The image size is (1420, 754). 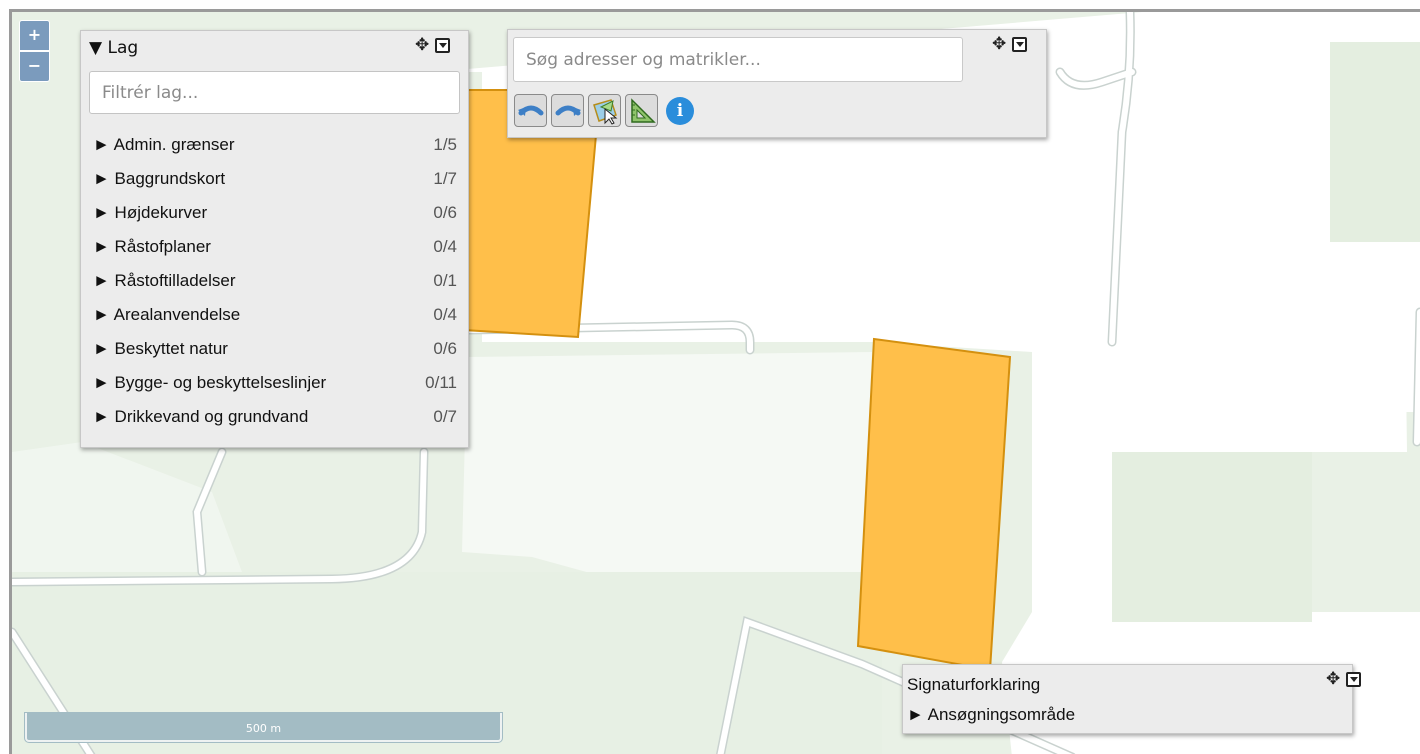 What do you see at coordinates (164, 280) in the screenshot?
I see `layer-group-label: ► Råstoftilladelser` at bounding box center [164, 280].